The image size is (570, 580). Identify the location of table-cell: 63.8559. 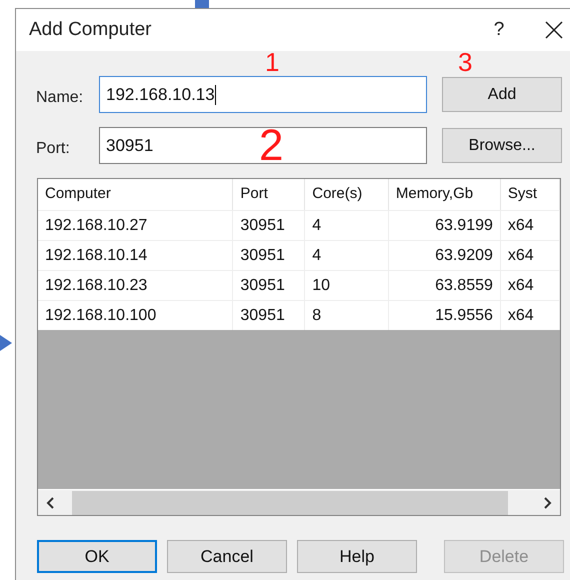
(444, 285).